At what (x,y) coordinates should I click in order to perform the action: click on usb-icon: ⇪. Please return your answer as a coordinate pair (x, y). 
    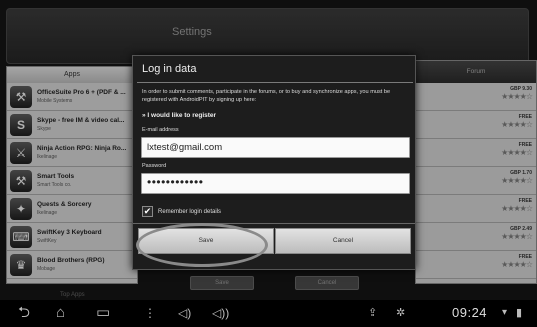
    Looking at the image, I should click on (373, 313).